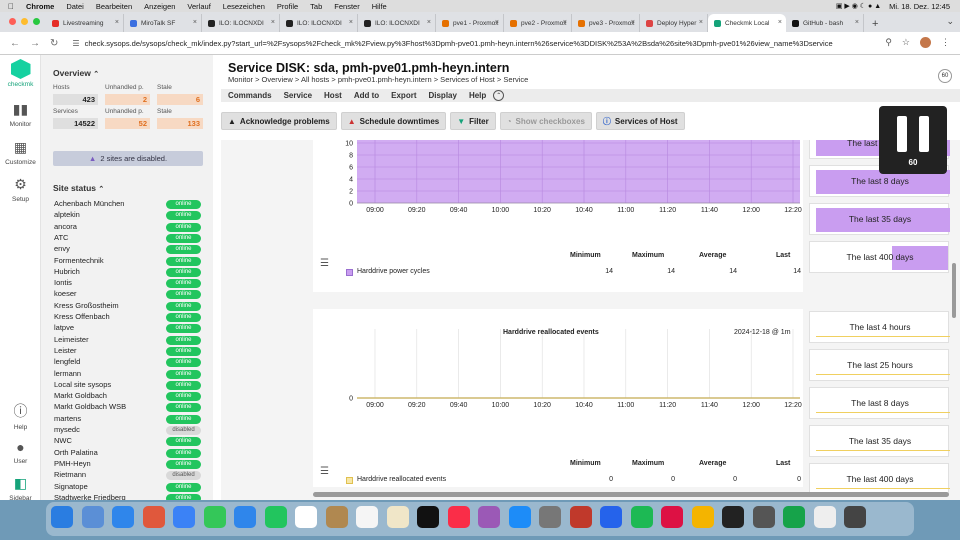  What do you see at coordinates (879, 403) in the screenshot?
I see `timeframe-thumbnail: The last 8 days` at bounding box center [879, 403].